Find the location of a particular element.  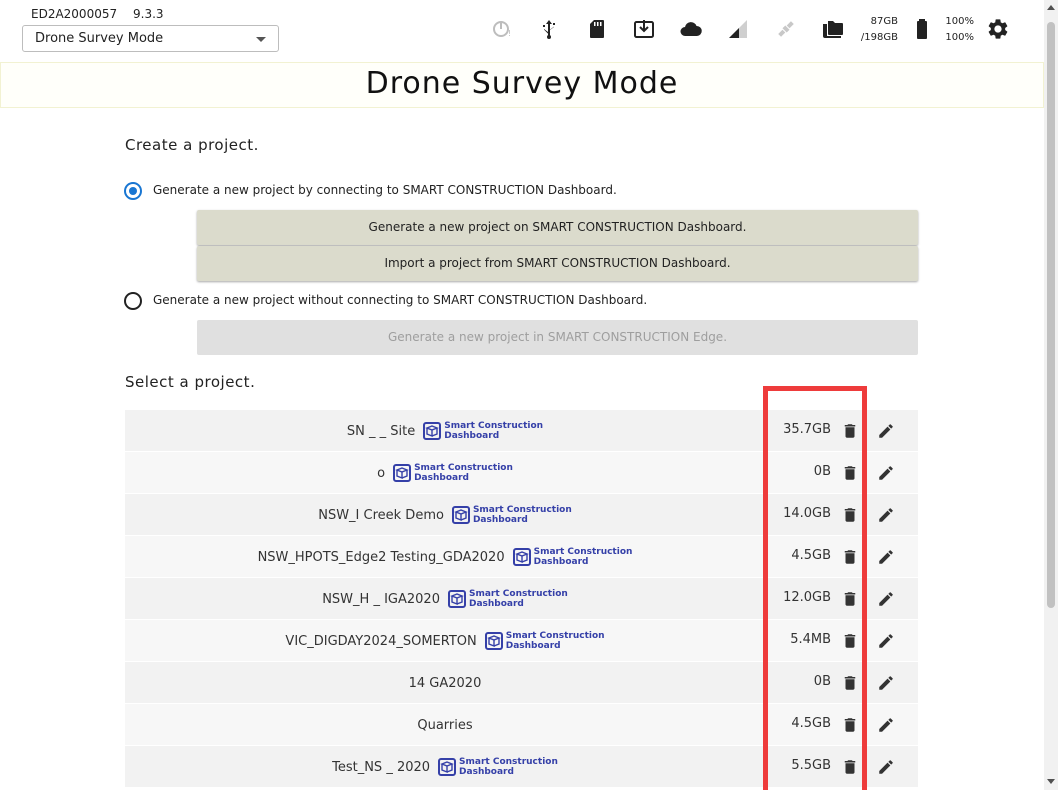

project-name: NSW_H _ IGA2020 is located at coordinates (381, 599).